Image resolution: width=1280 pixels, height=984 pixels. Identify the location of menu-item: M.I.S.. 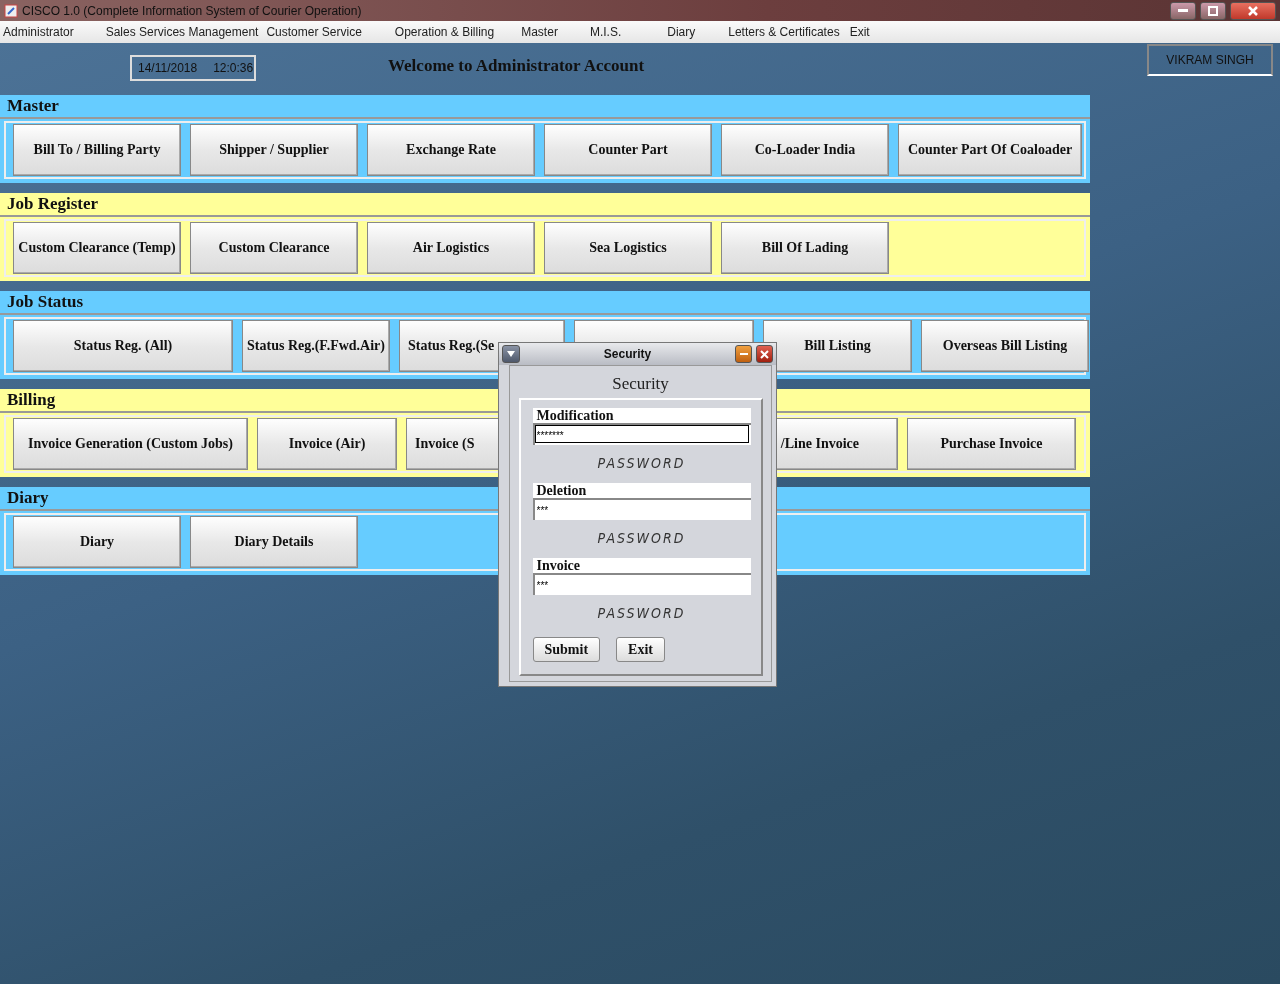
(605, 32).